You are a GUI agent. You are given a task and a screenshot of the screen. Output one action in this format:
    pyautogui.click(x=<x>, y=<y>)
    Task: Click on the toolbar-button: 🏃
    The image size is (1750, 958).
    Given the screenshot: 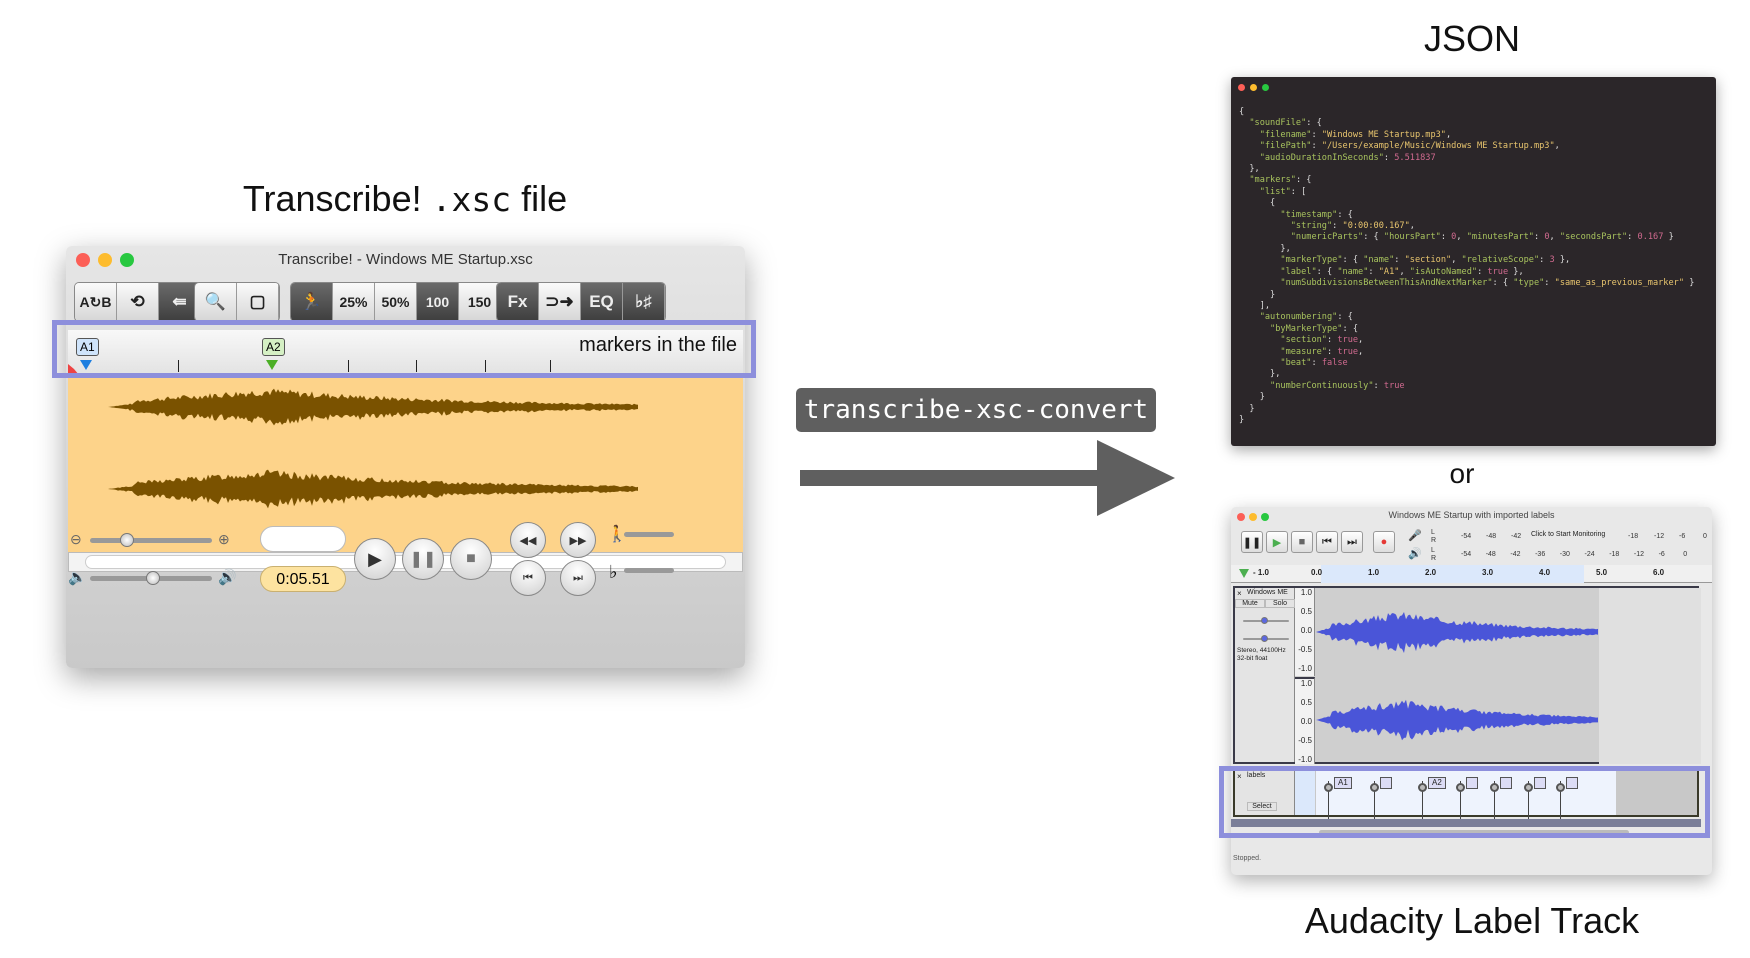 What is the action you would take?
    pyautogui.click(x=312, y=302)
    